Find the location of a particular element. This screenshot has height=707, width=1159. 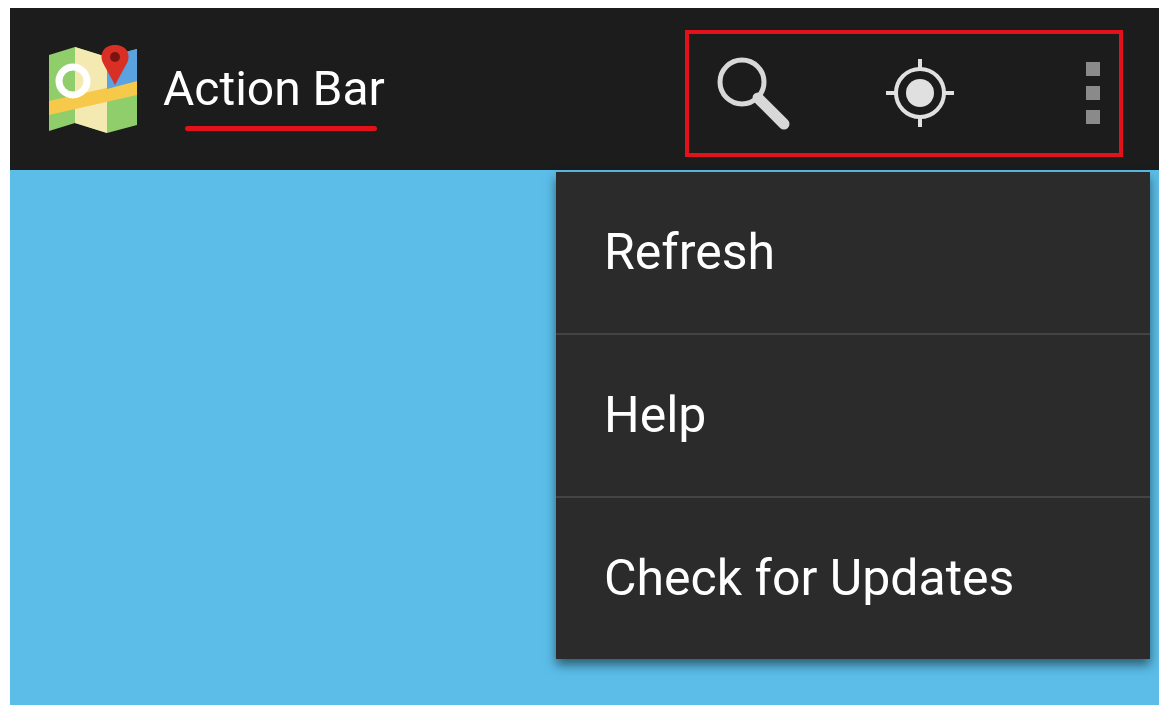

menu-item: Check for Updates is located at coordinates (853, 578).